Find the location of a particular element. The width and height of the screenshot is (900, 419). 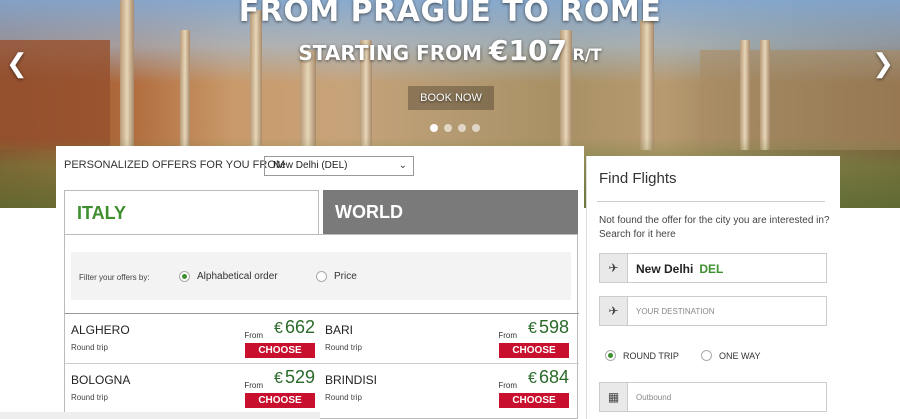

destination-placeholder: YOUR DESTINATION is located at coordinates (675, 311).